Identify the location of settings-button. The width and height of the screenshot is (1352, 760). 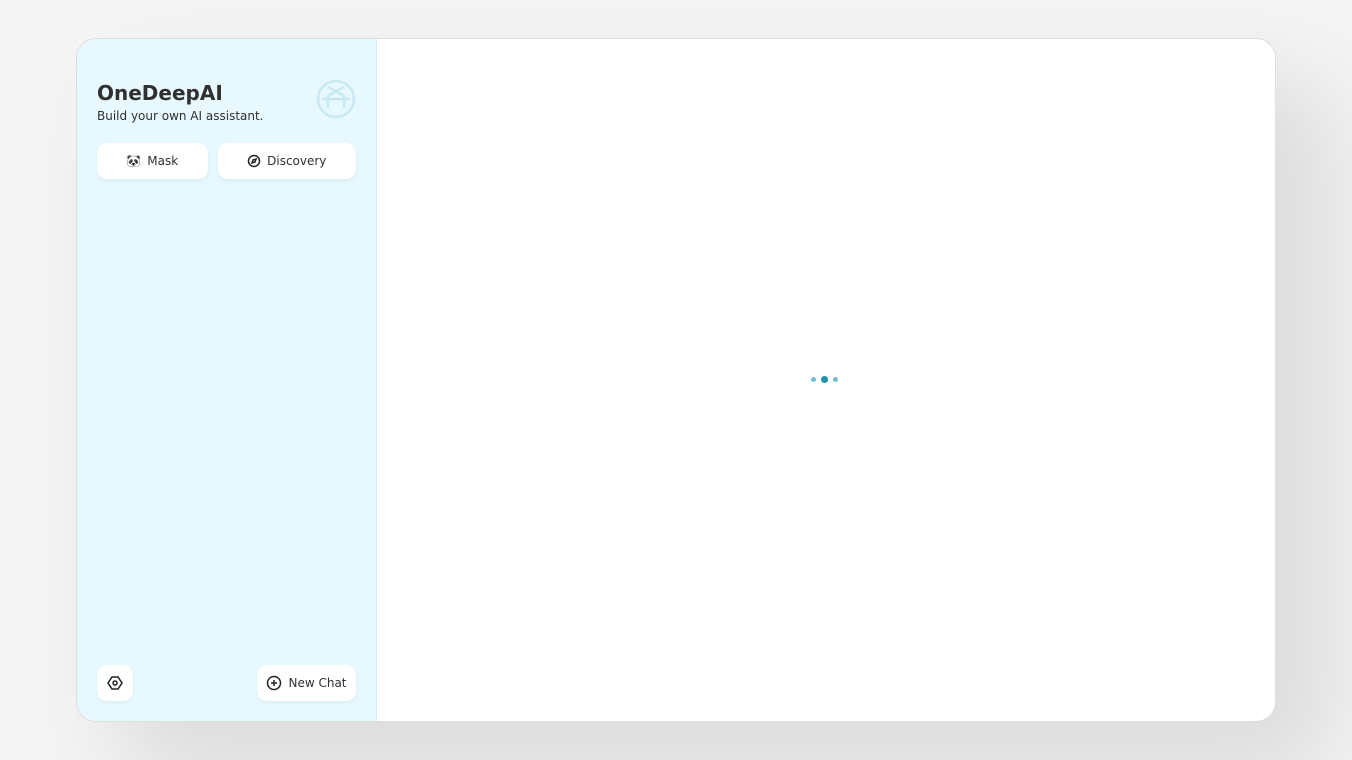
(115, 683).